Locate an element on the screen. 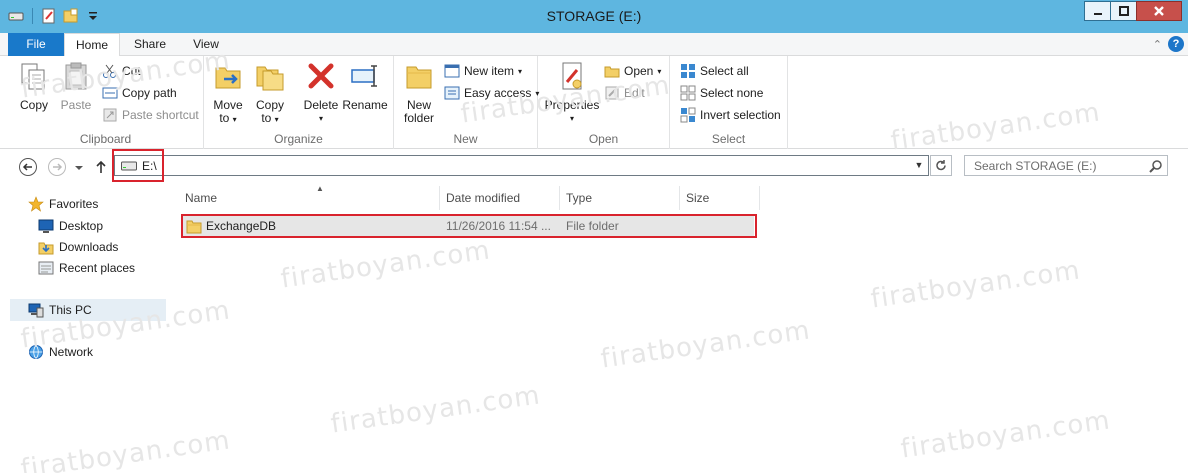  select-group-label: Select is located at coordinates (728, 139).